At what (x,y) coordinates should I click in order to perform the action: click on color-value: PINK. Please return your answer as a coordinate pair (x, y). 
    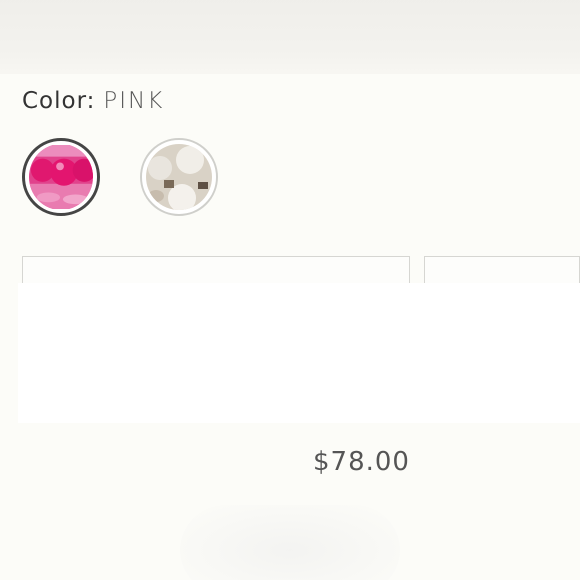
    Looking at the image, I should click on (133, 101).